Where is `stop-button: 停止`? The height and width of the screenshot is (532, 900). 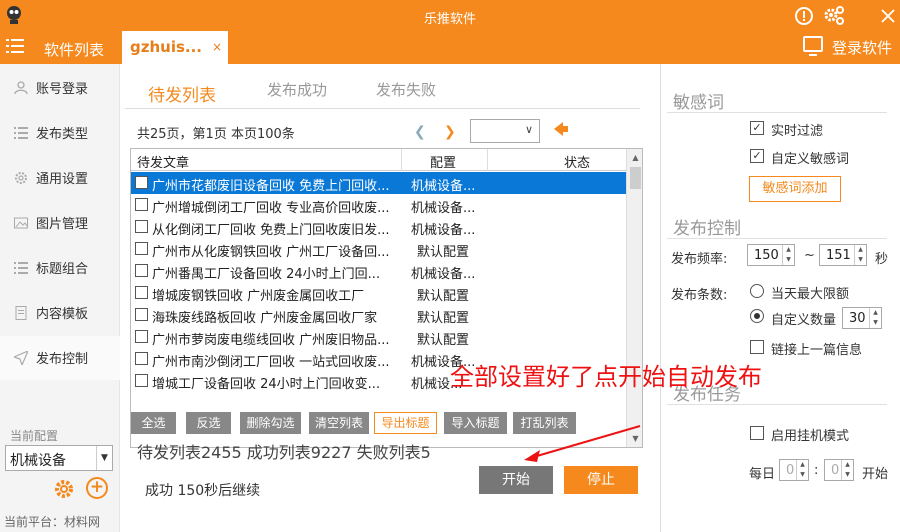 stop-button: 停止 is located at coordinates (601, 480).